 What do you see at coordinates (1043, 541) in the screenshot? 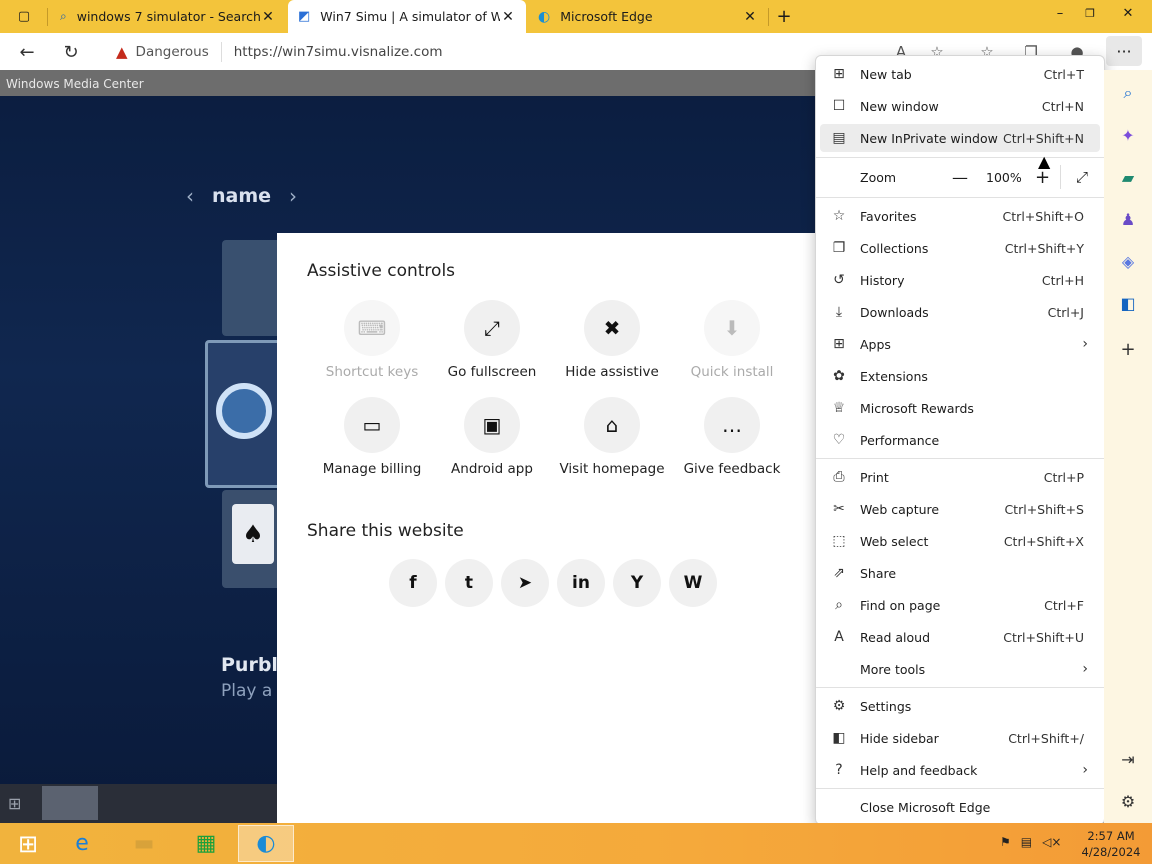
I see `menu-shortcut: Ctrl+Shift+X` at bounding box center [1043, 541].